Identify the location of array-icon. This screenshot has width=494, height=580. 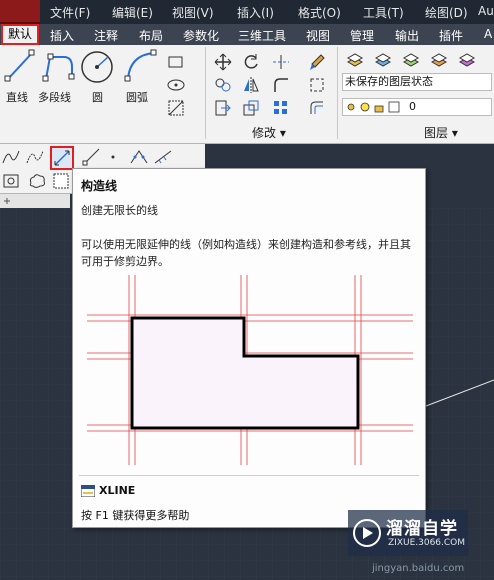
(280, 107).